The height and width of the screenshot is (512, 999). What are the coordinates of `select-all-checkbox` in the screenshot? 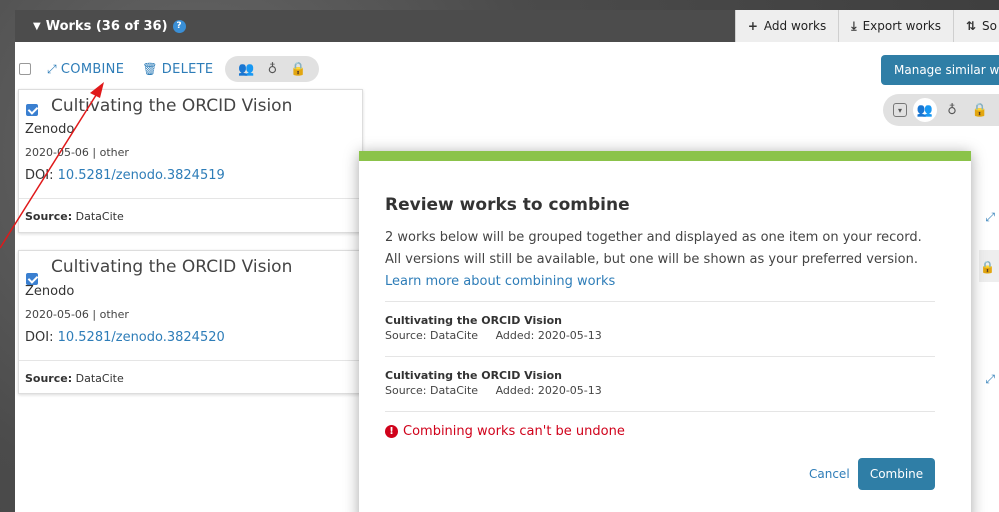 It's located at (25, 69).